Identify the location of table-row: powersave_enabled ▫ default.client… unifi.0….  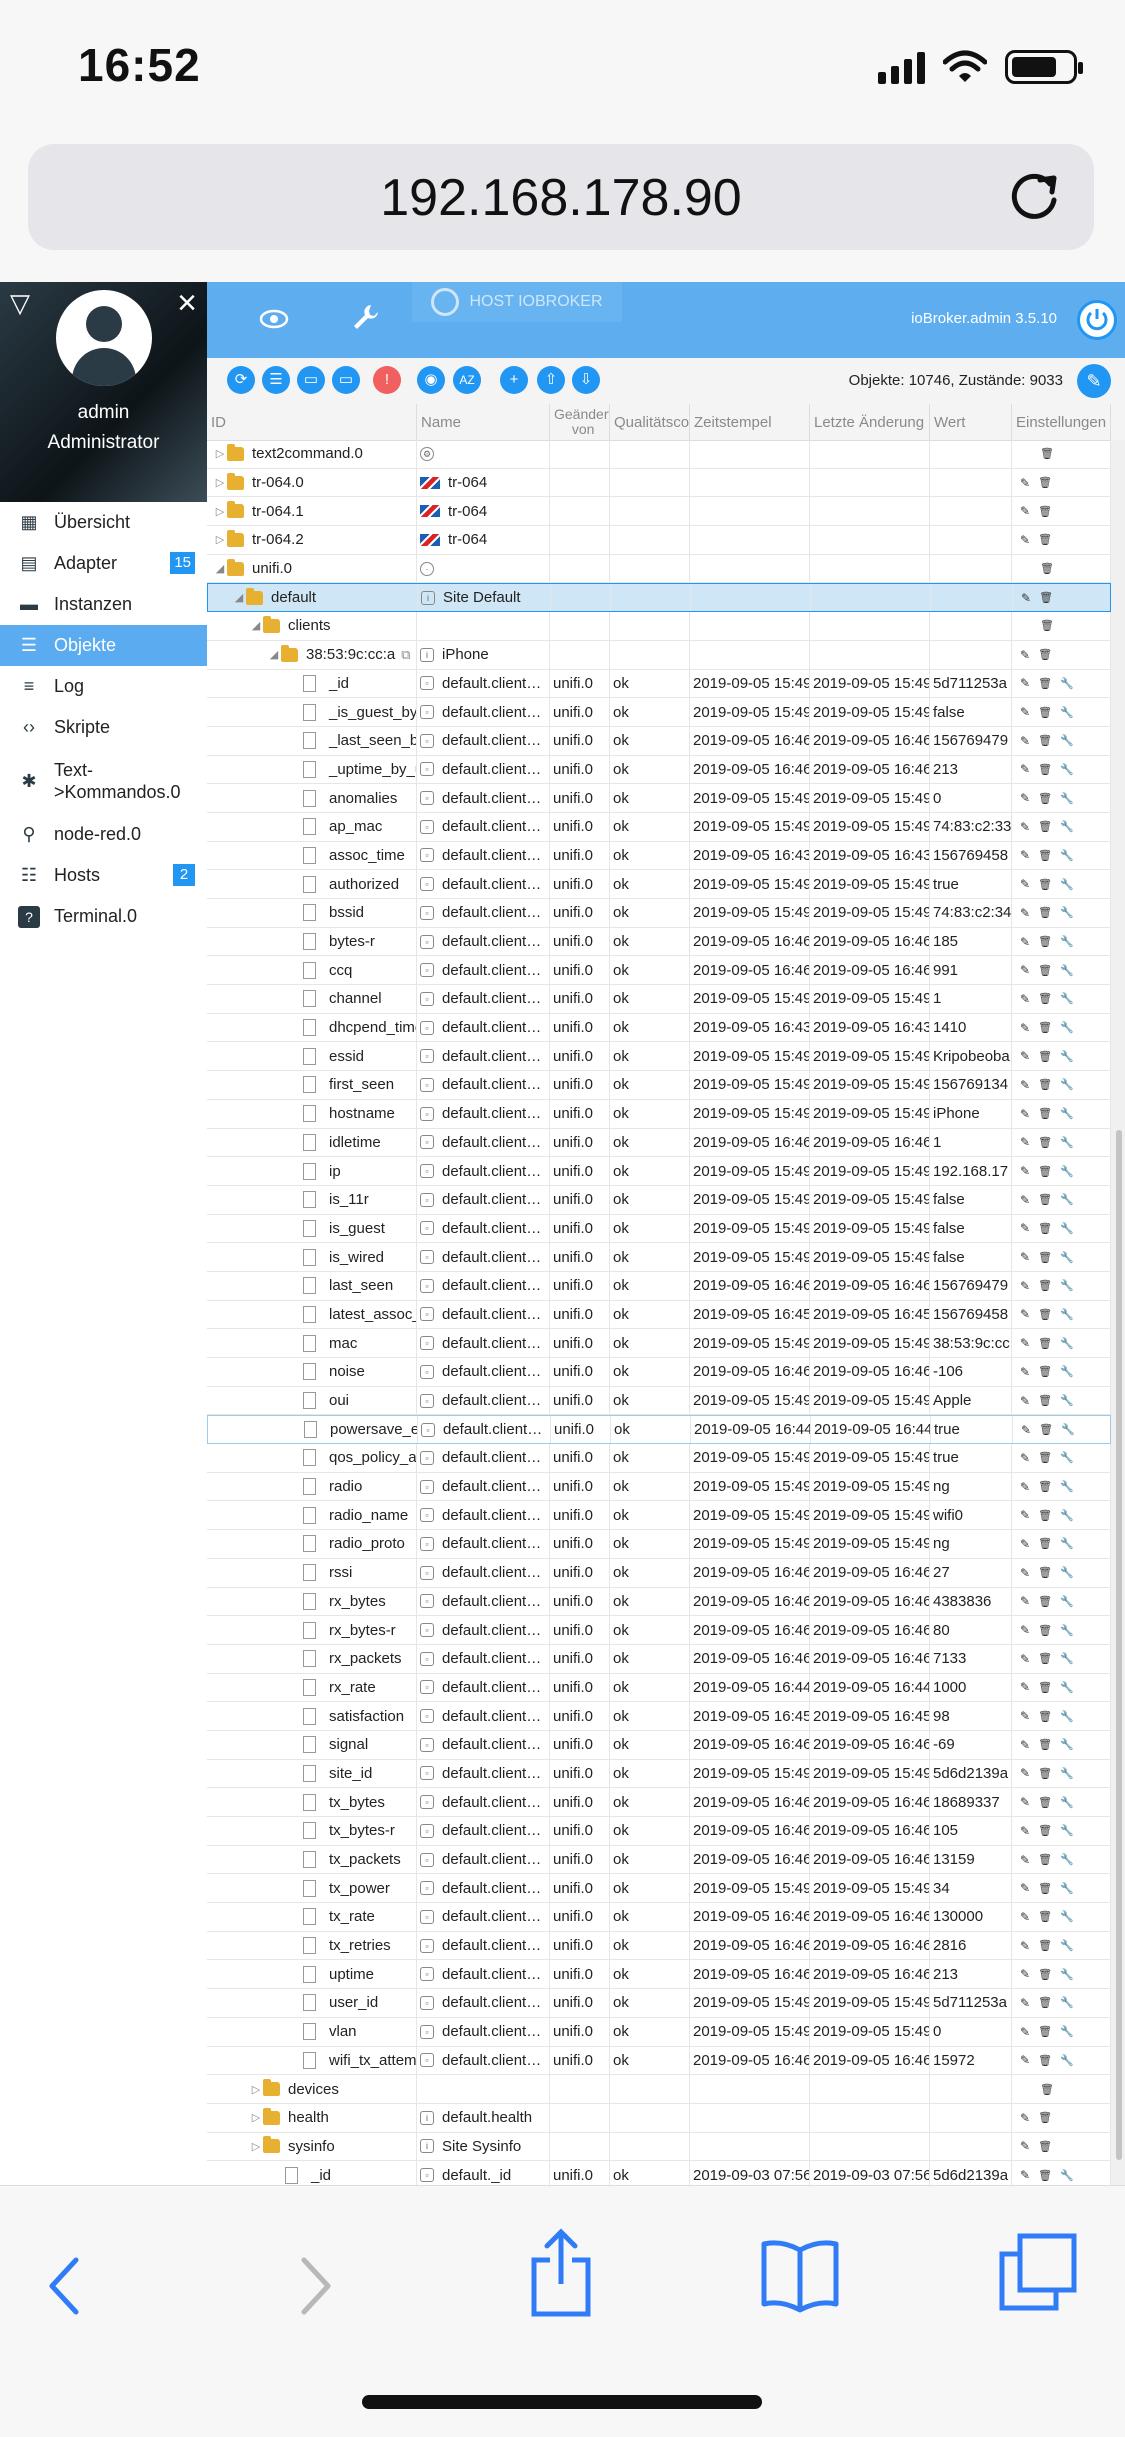
(659, 1430).